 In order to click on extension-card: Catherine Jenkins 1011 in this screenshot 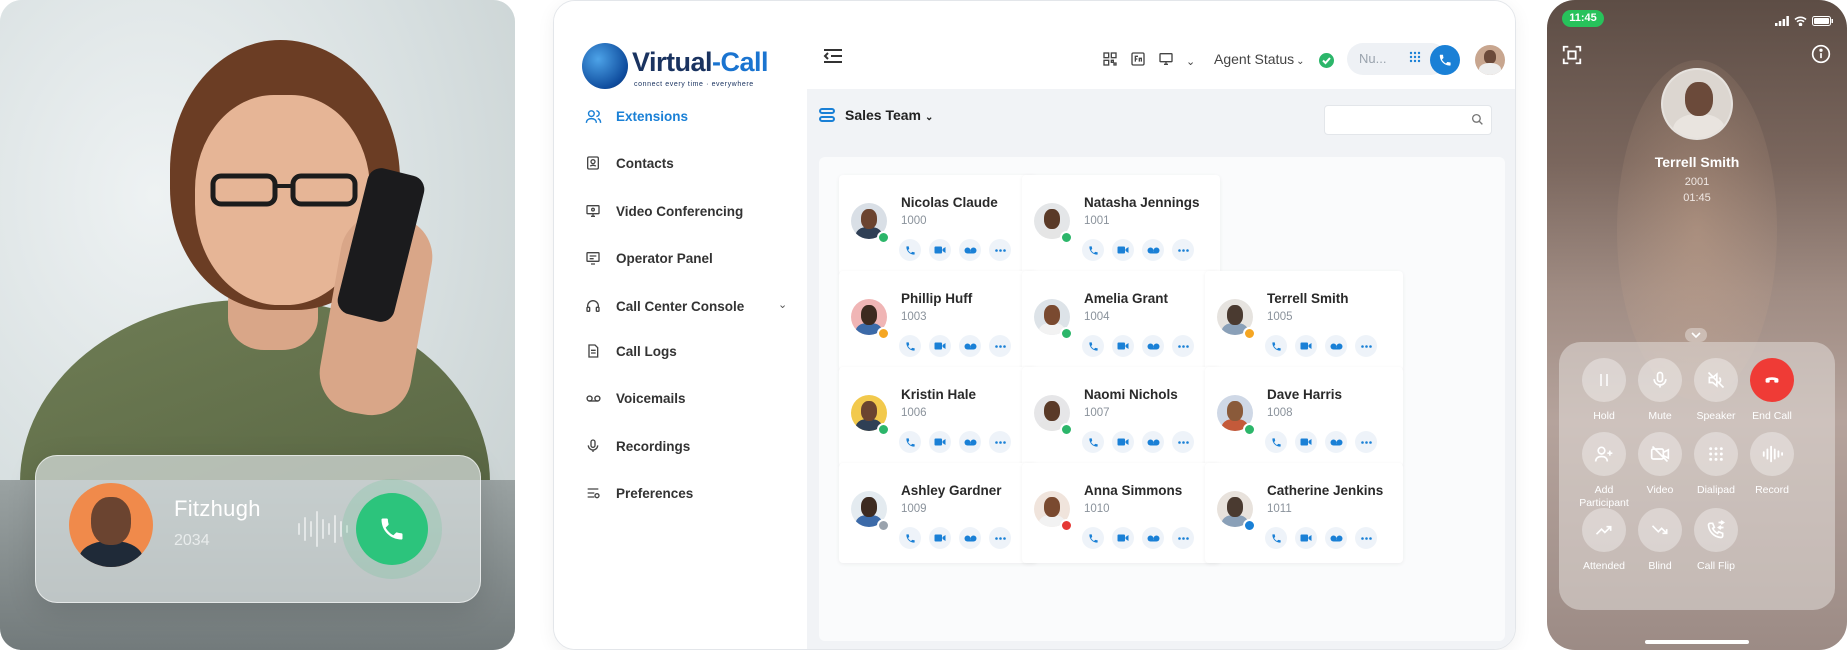, I will do `click(1304, 513)`.